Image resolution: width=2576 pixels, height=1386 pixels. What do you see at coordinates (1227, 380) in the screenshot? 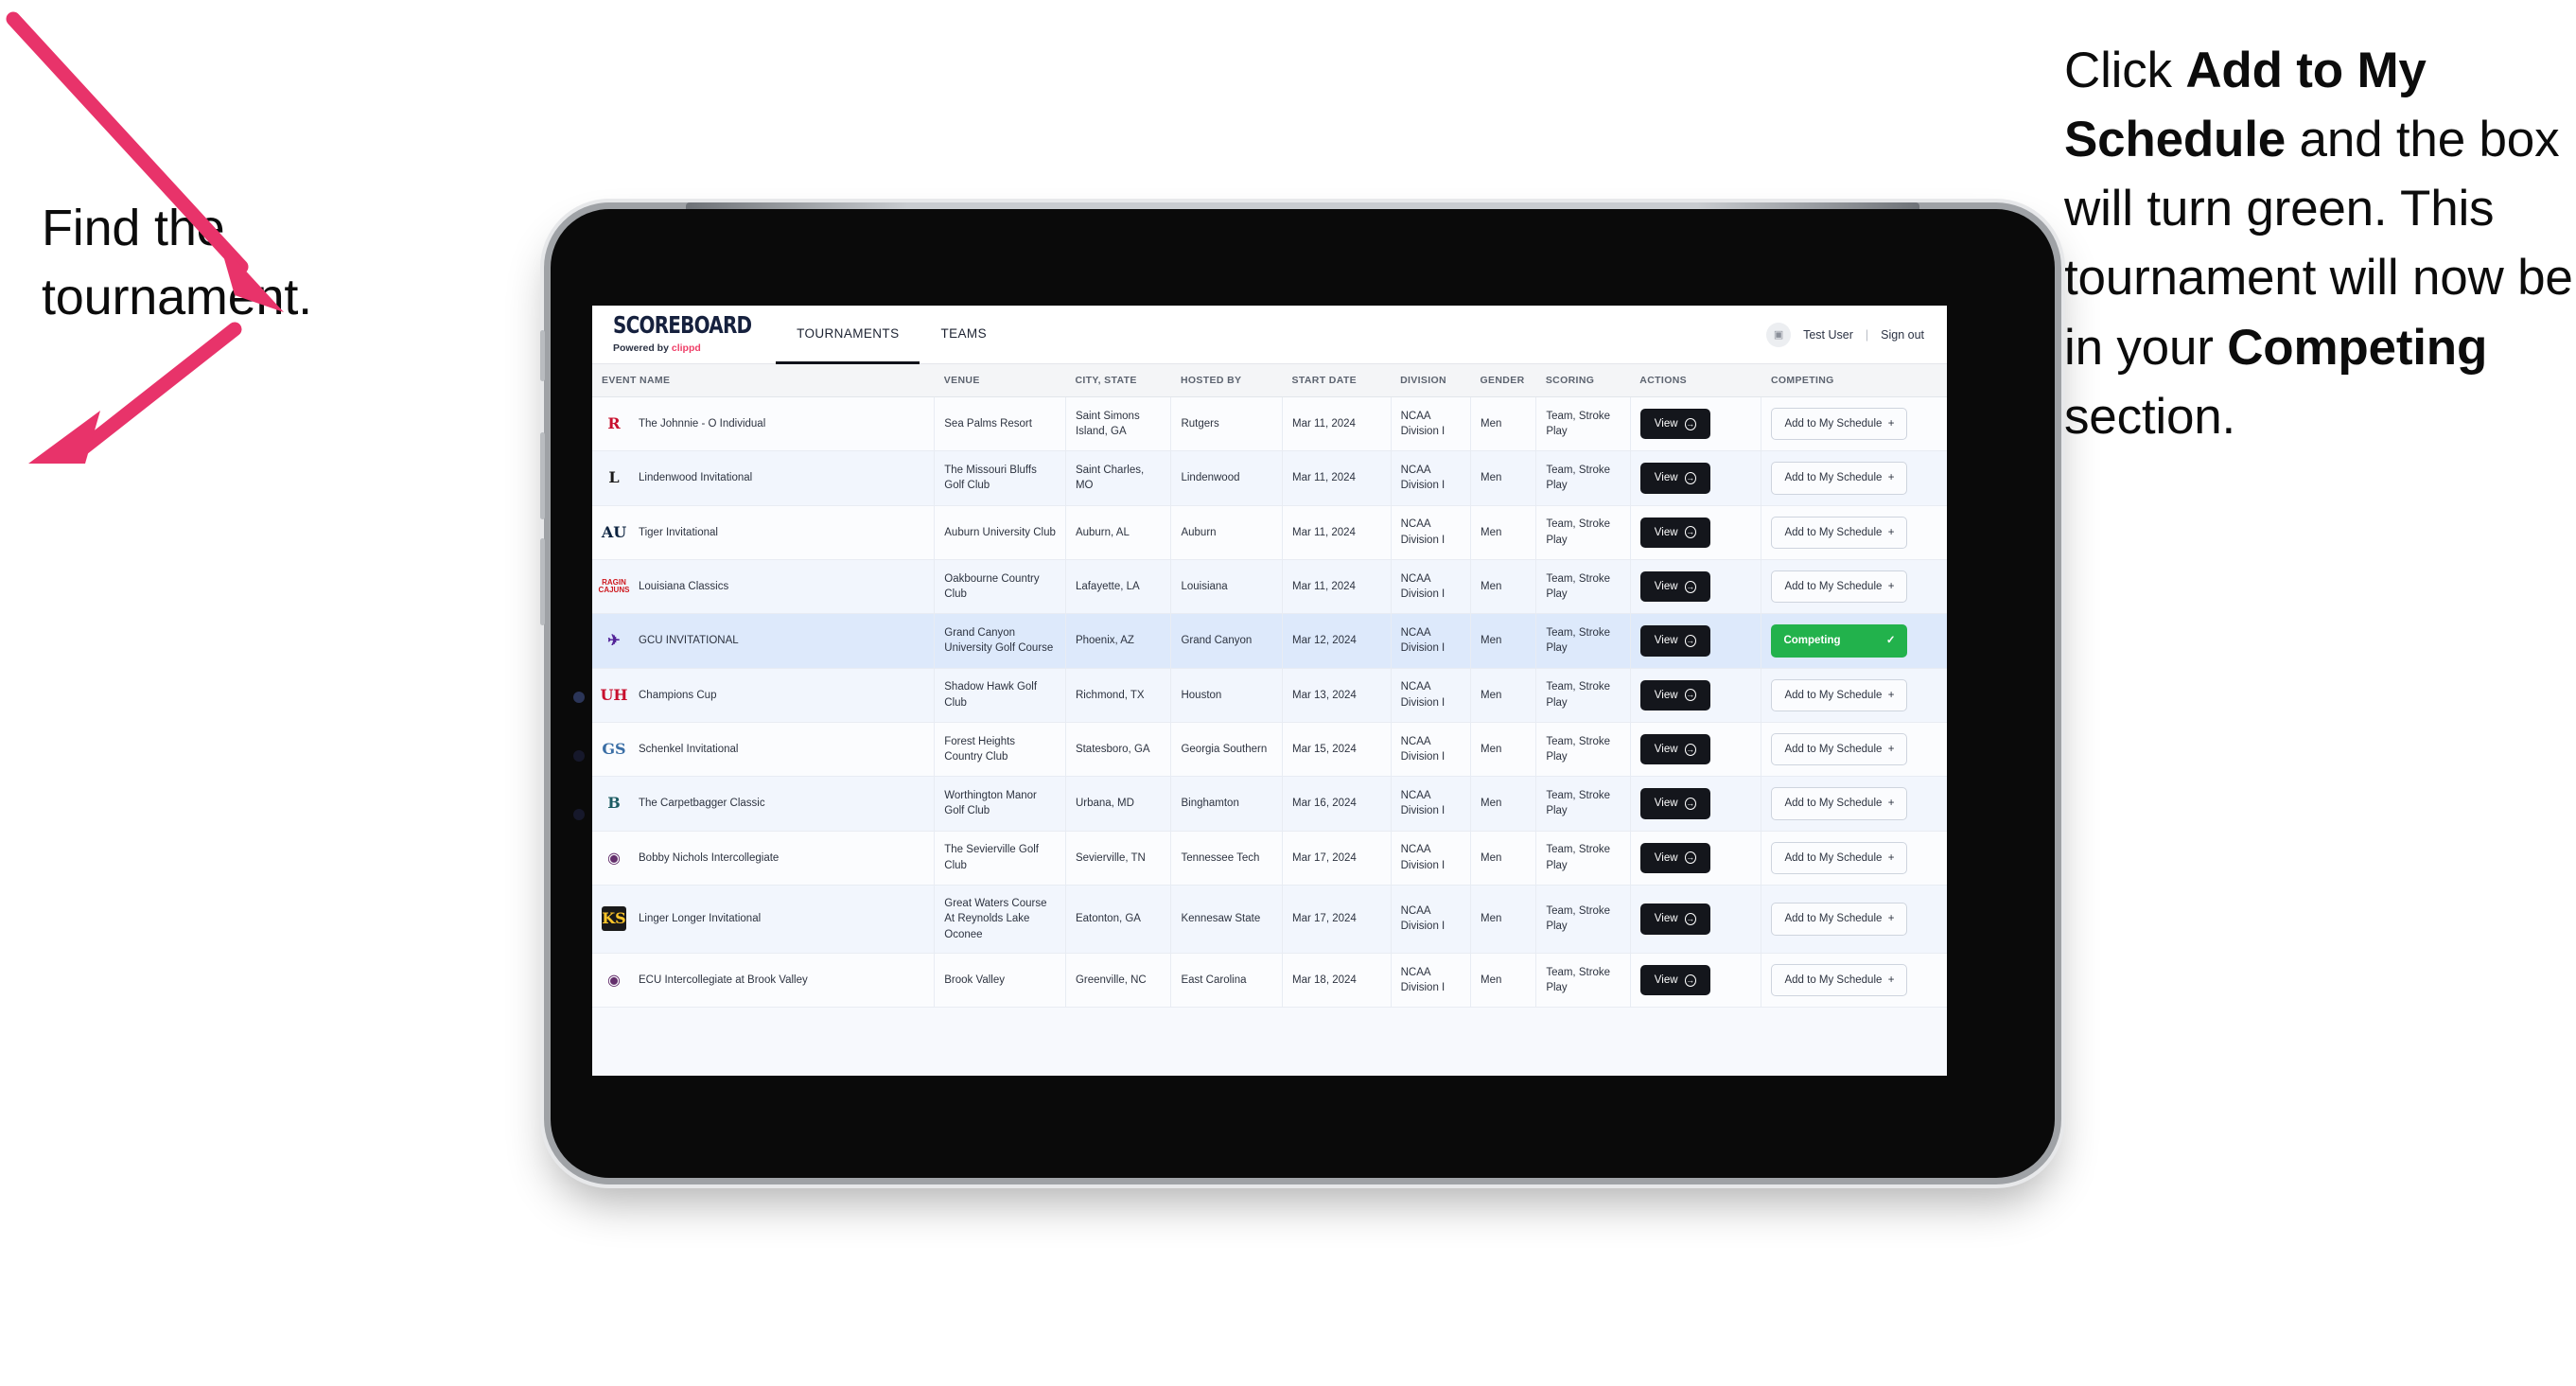
I see `column-header-3: HOSTED BY` at bounding box center [1227, 380].